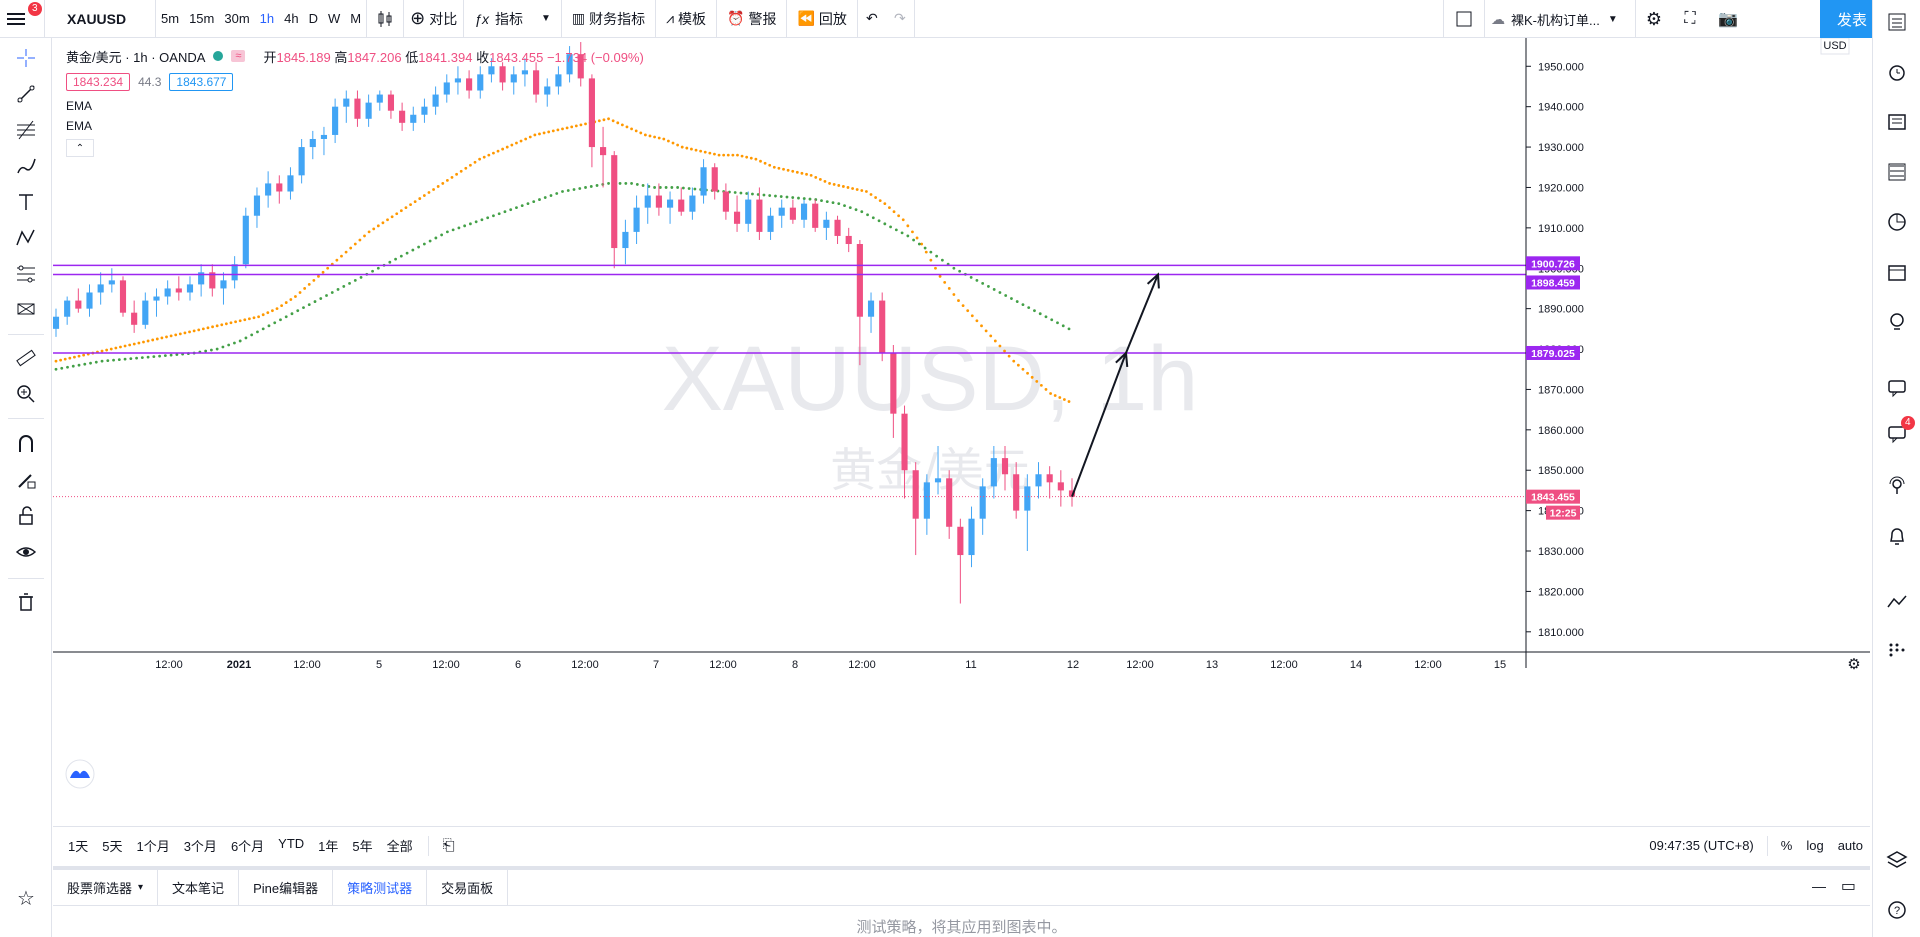 The image size is (1920, 937). Describe the element at coordinates (686, 19) in the screenshot. I see `templates-button: ⩘ 模板` at that location.